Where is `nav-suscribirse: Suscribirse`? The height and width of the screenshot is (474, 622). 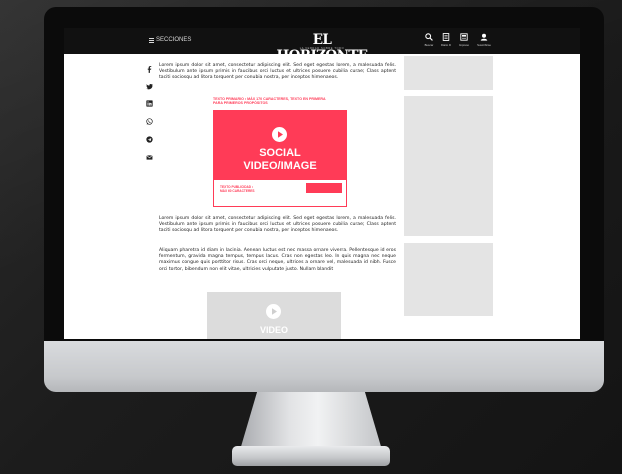 nav-suscribirse: Suscribirse is located at coordinates (484, 40).